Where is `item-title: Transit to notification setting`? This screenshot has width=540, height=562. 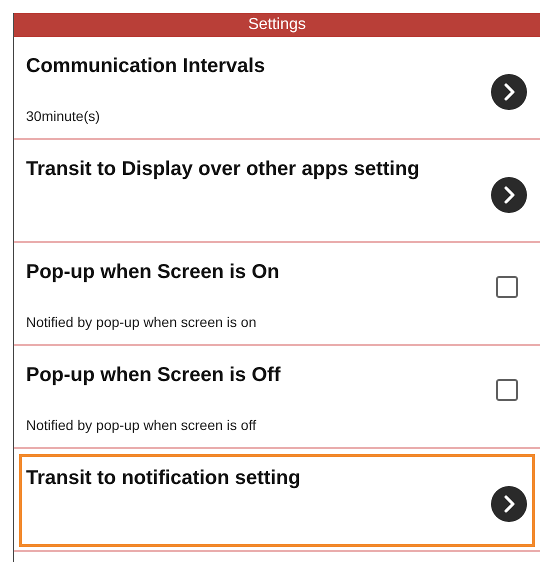
item-title: Transit to notification setting is located at coordinates (164, 478).